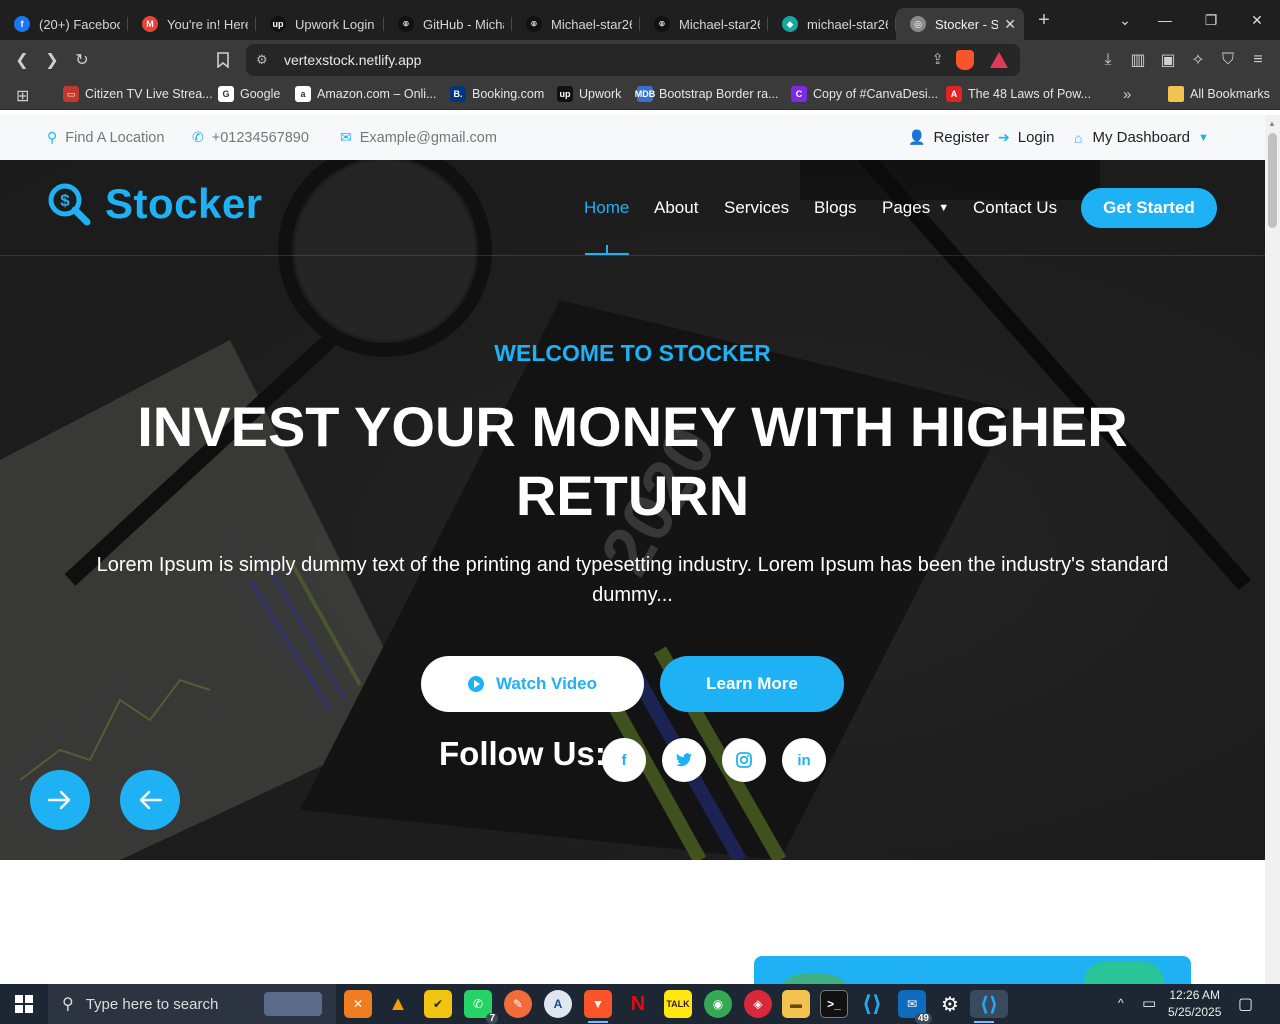 This screenshot has height=1024, width=1280. Describe the element at coordinates (744, 760) in the screenshot. I see `instagram-link` at that location.